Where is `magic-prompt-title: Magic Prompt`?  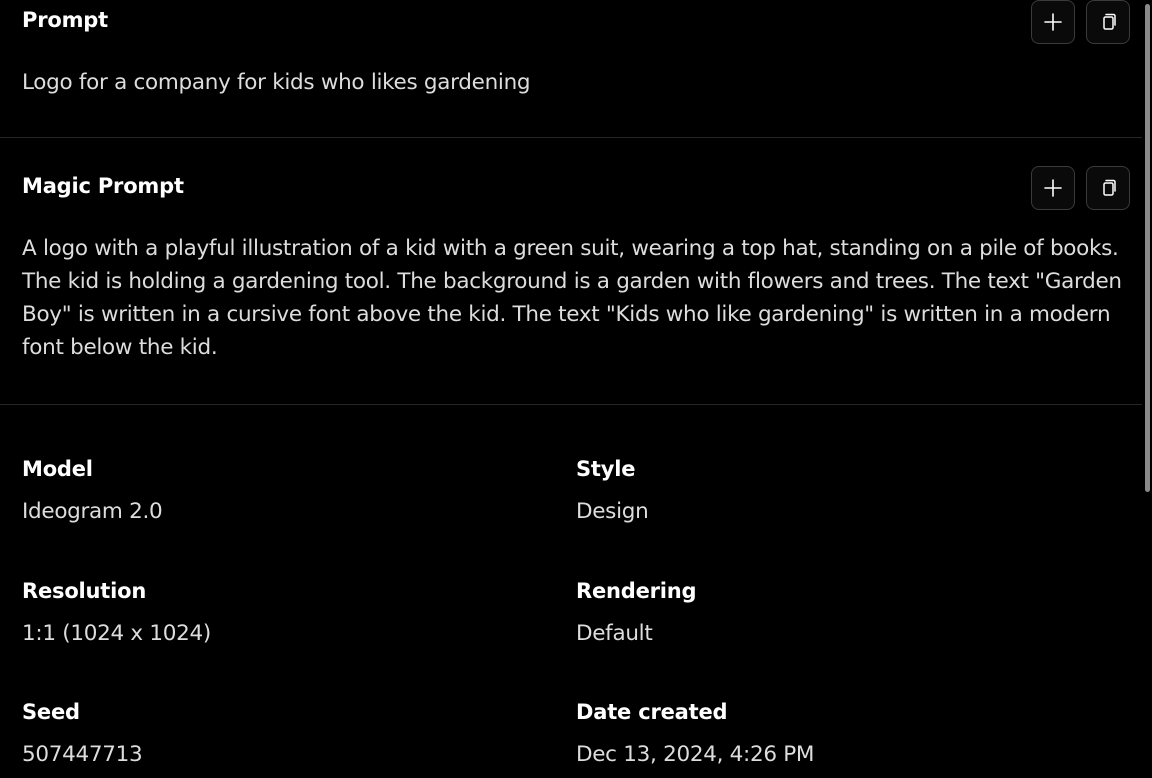
magic-prompt-title: Magic Prompt is located at coordinates (103, 186).